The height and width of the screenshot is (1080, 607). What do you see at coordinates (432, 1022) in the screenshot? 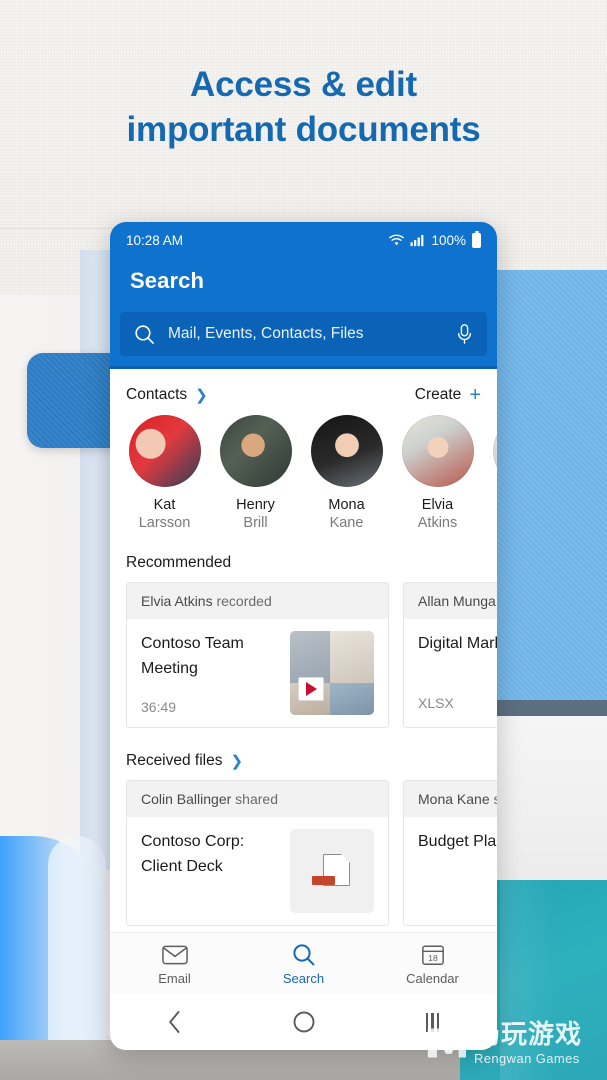
I see `recents-bars-icon` at bounding box center [432, 1022].